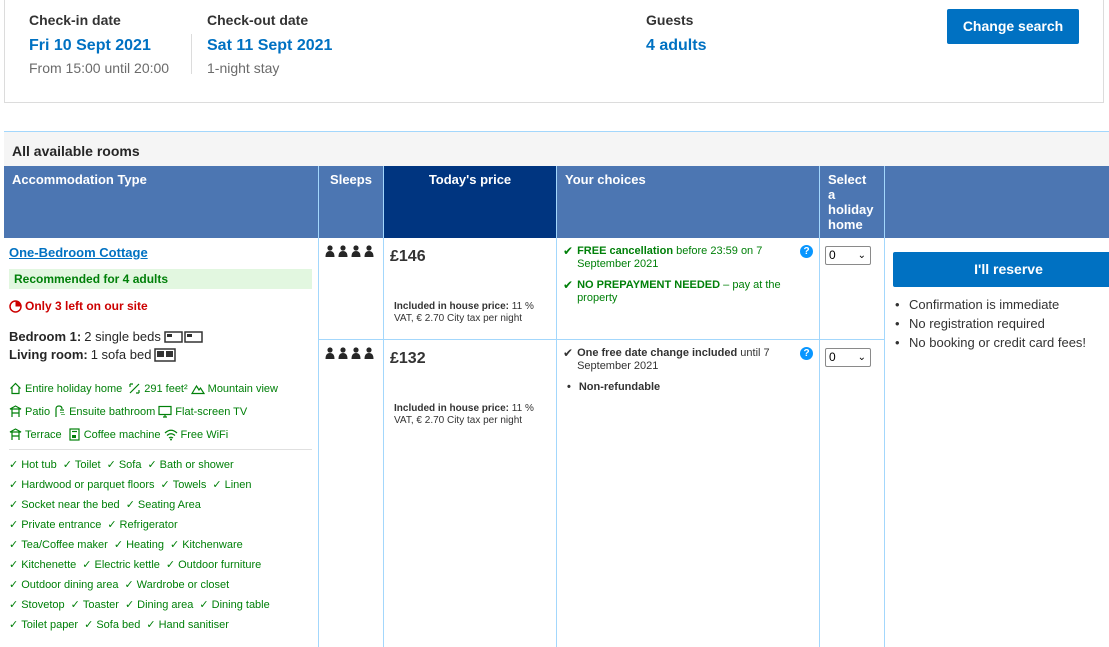 Image resolution: width=1109 pixels, height=647 pixels. What do you see at coordinates (99, 68) in the screenshot?
I see `checkin-hours: From 15:00 until 20:00` at bounding box center [99, 68].